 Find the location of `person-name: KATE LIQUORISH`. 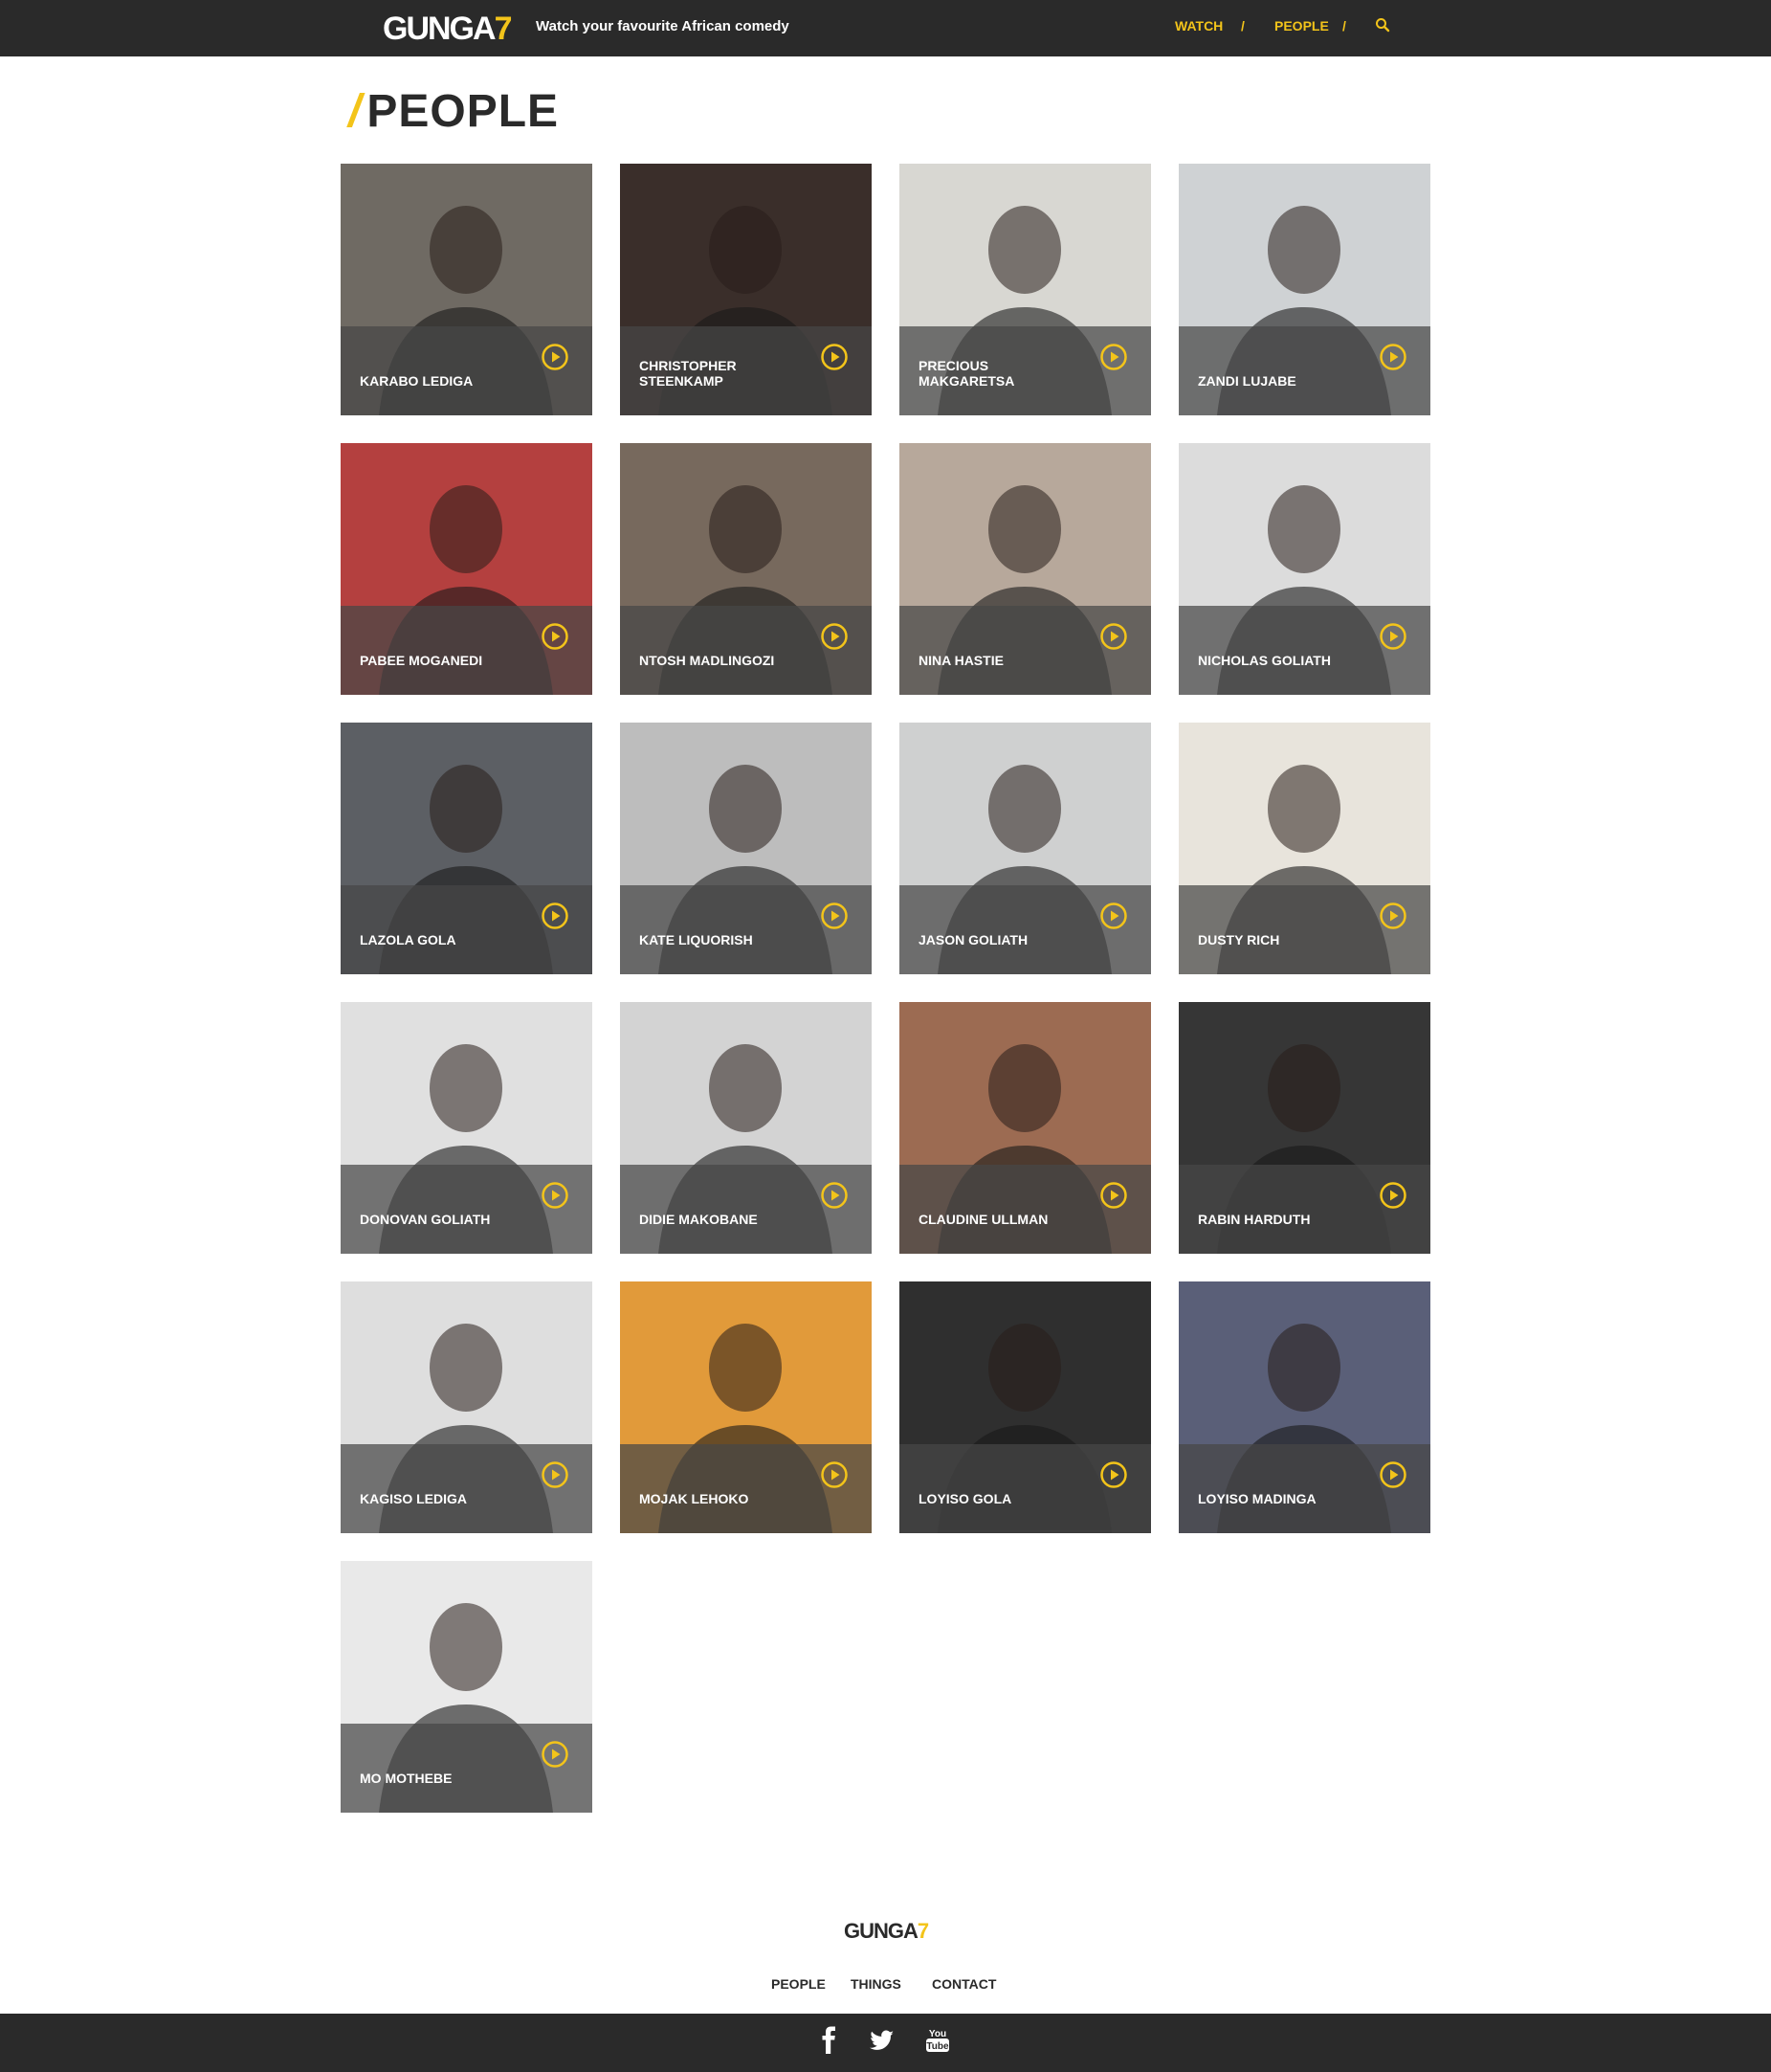

person-name: KATE LIQUORISH is located at coordinates (696, 940).